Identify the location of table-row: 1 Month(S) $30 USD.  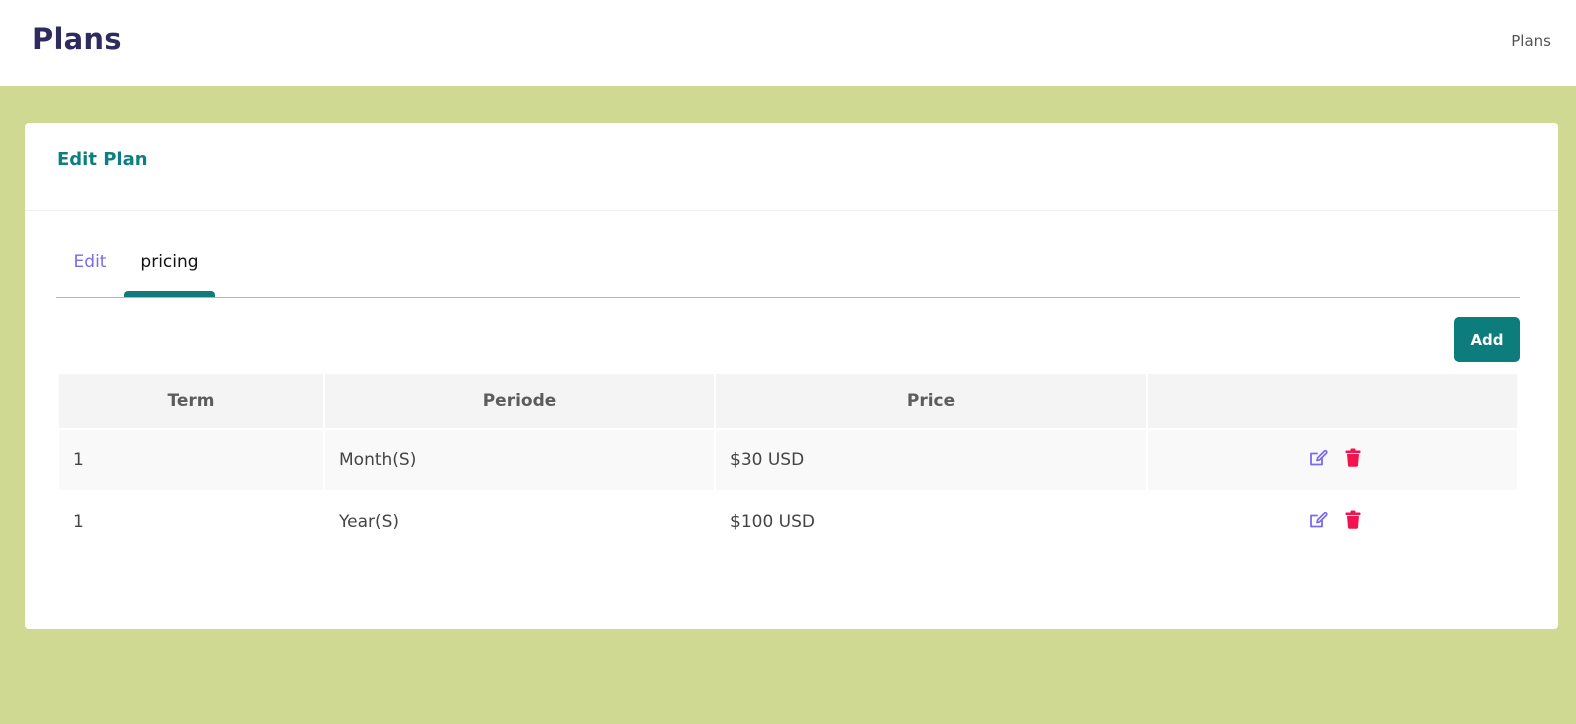
(788, 460).